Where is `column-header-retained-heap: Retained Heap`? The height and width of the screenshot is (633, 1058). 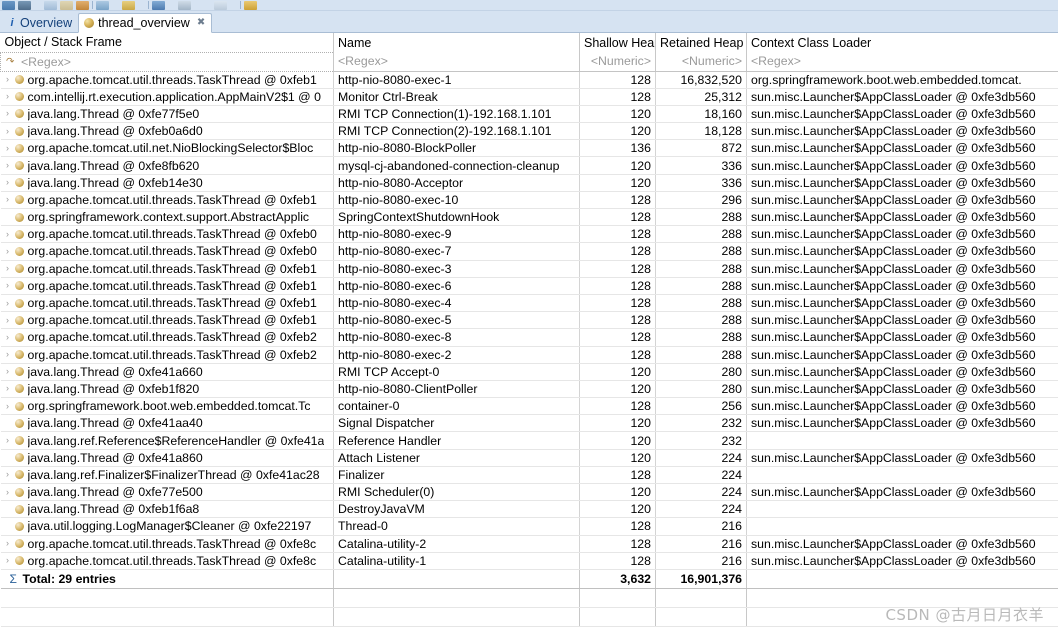 column-header-retained-heap: Retained Heap is located at coordinates (701, 42).